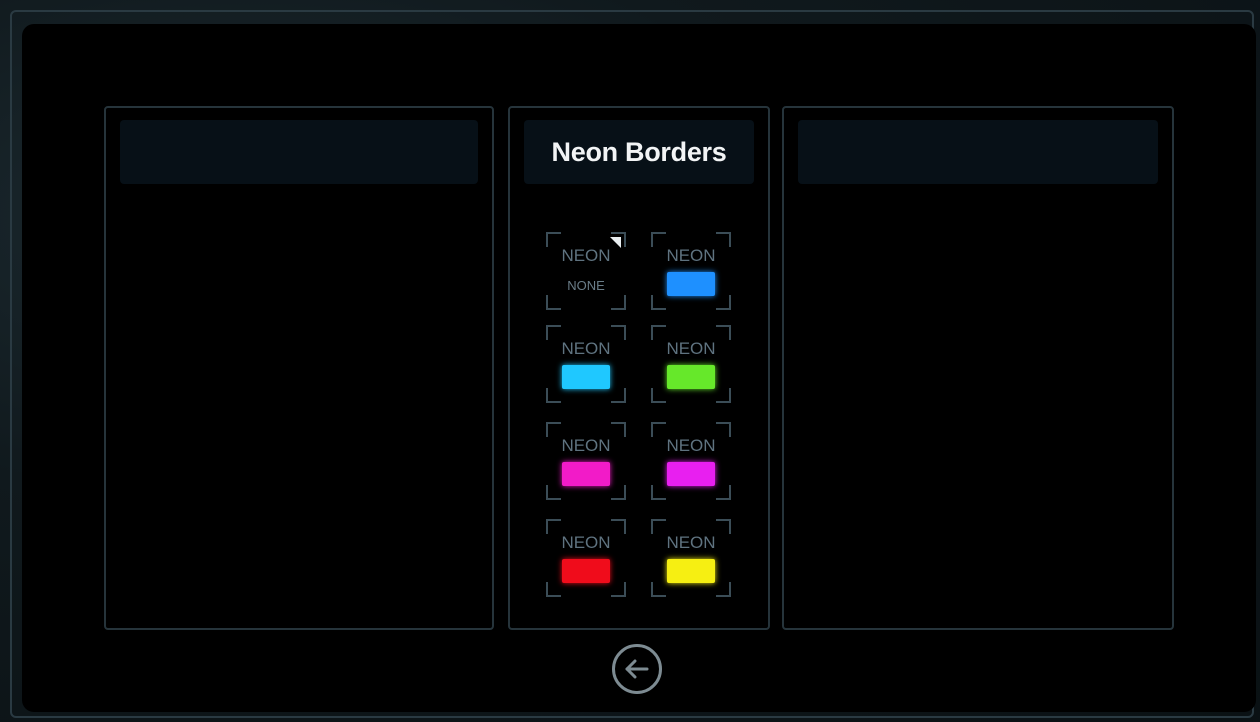  I want to click on none-option-text: NONE, so click(586, 285).